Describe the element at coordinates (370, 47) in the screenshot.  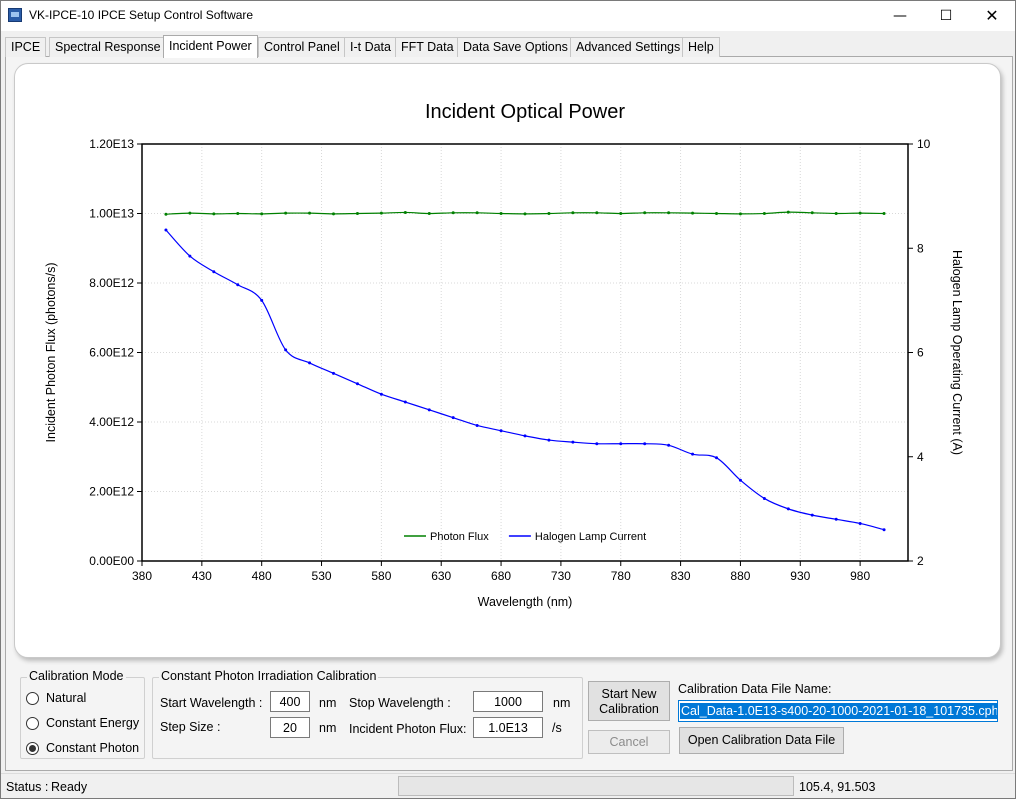
I see `tab-it-data: I-t Data` at that location.